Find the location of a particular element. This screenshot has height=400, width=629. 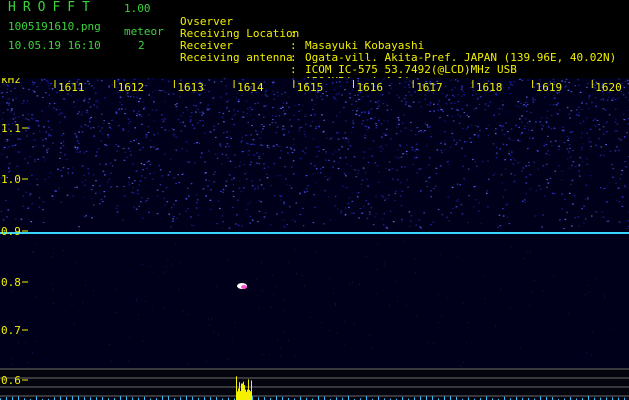

x-tick-label: 1619 is located at coordinates (549, 87).